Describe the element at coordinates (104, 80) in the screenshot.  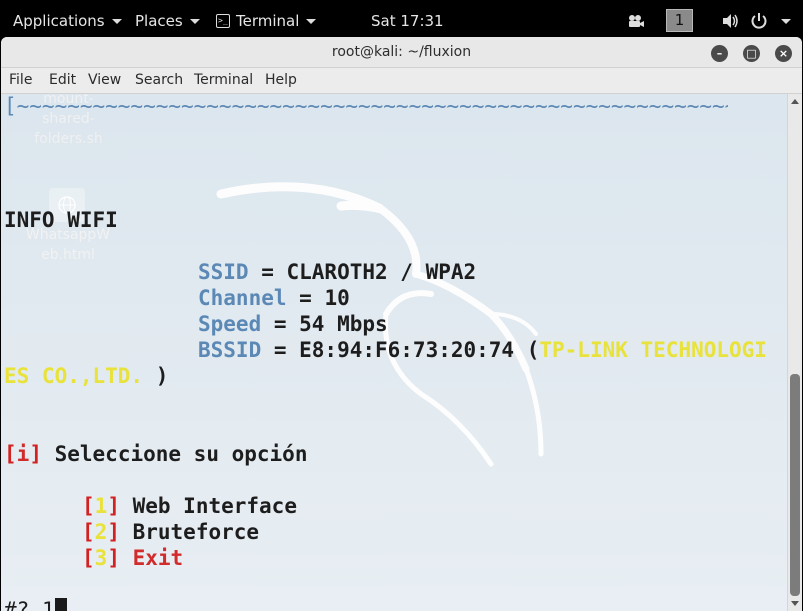
I see `menu-view: View` at that location.